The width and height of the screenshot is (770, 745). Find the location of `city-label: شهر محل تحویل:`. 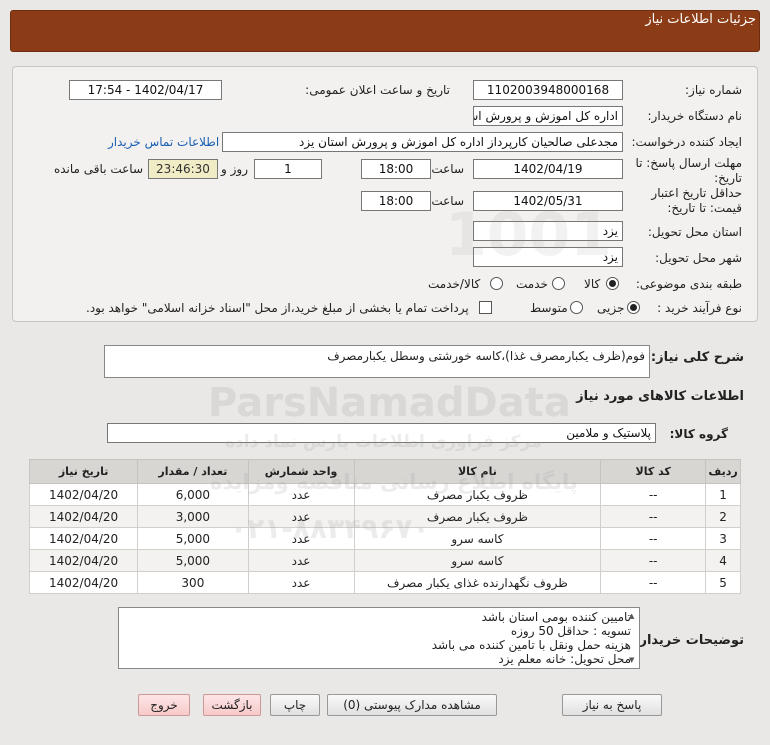

city-label: شهر محل تحویل: is located at coordinates (698, 258).